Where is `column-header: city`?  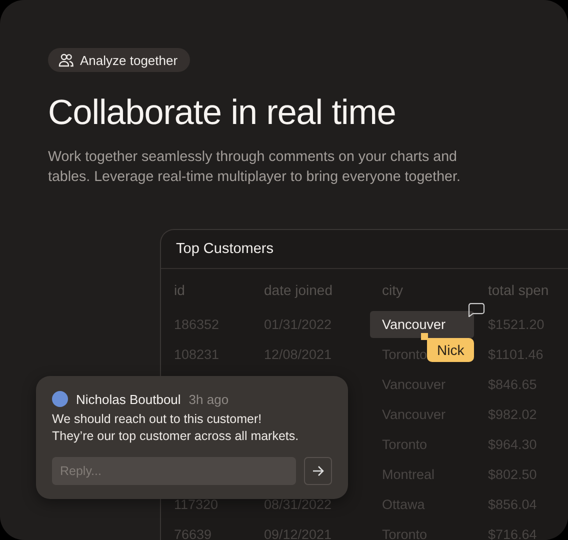 column-header: city is located at coordinates (392, 290).